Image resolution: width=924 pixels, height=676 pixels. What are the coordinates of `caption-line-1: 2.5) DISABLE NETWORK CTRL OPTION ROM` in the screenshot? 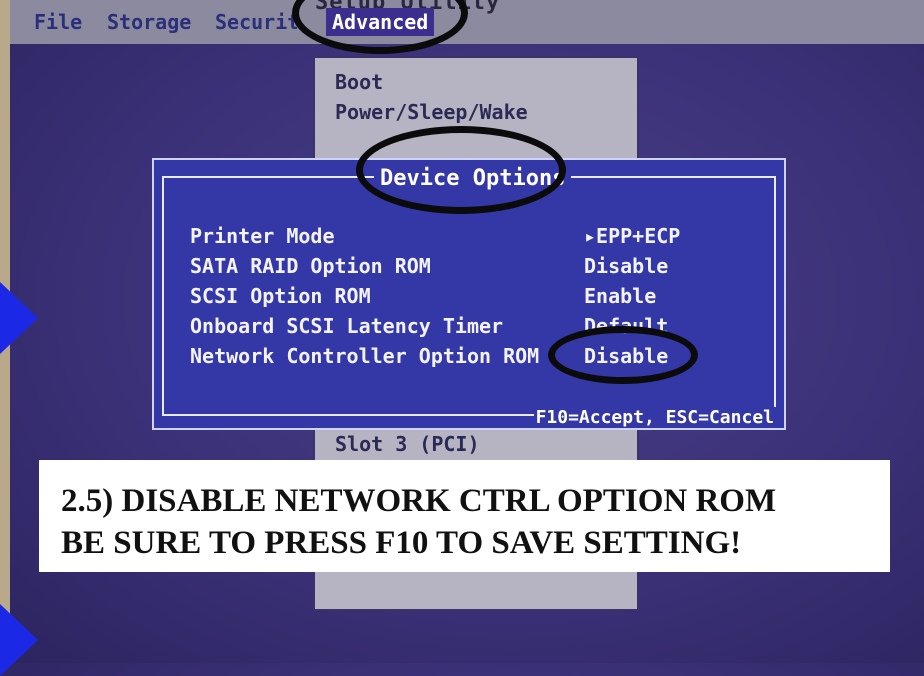 It's located at (419, 501).